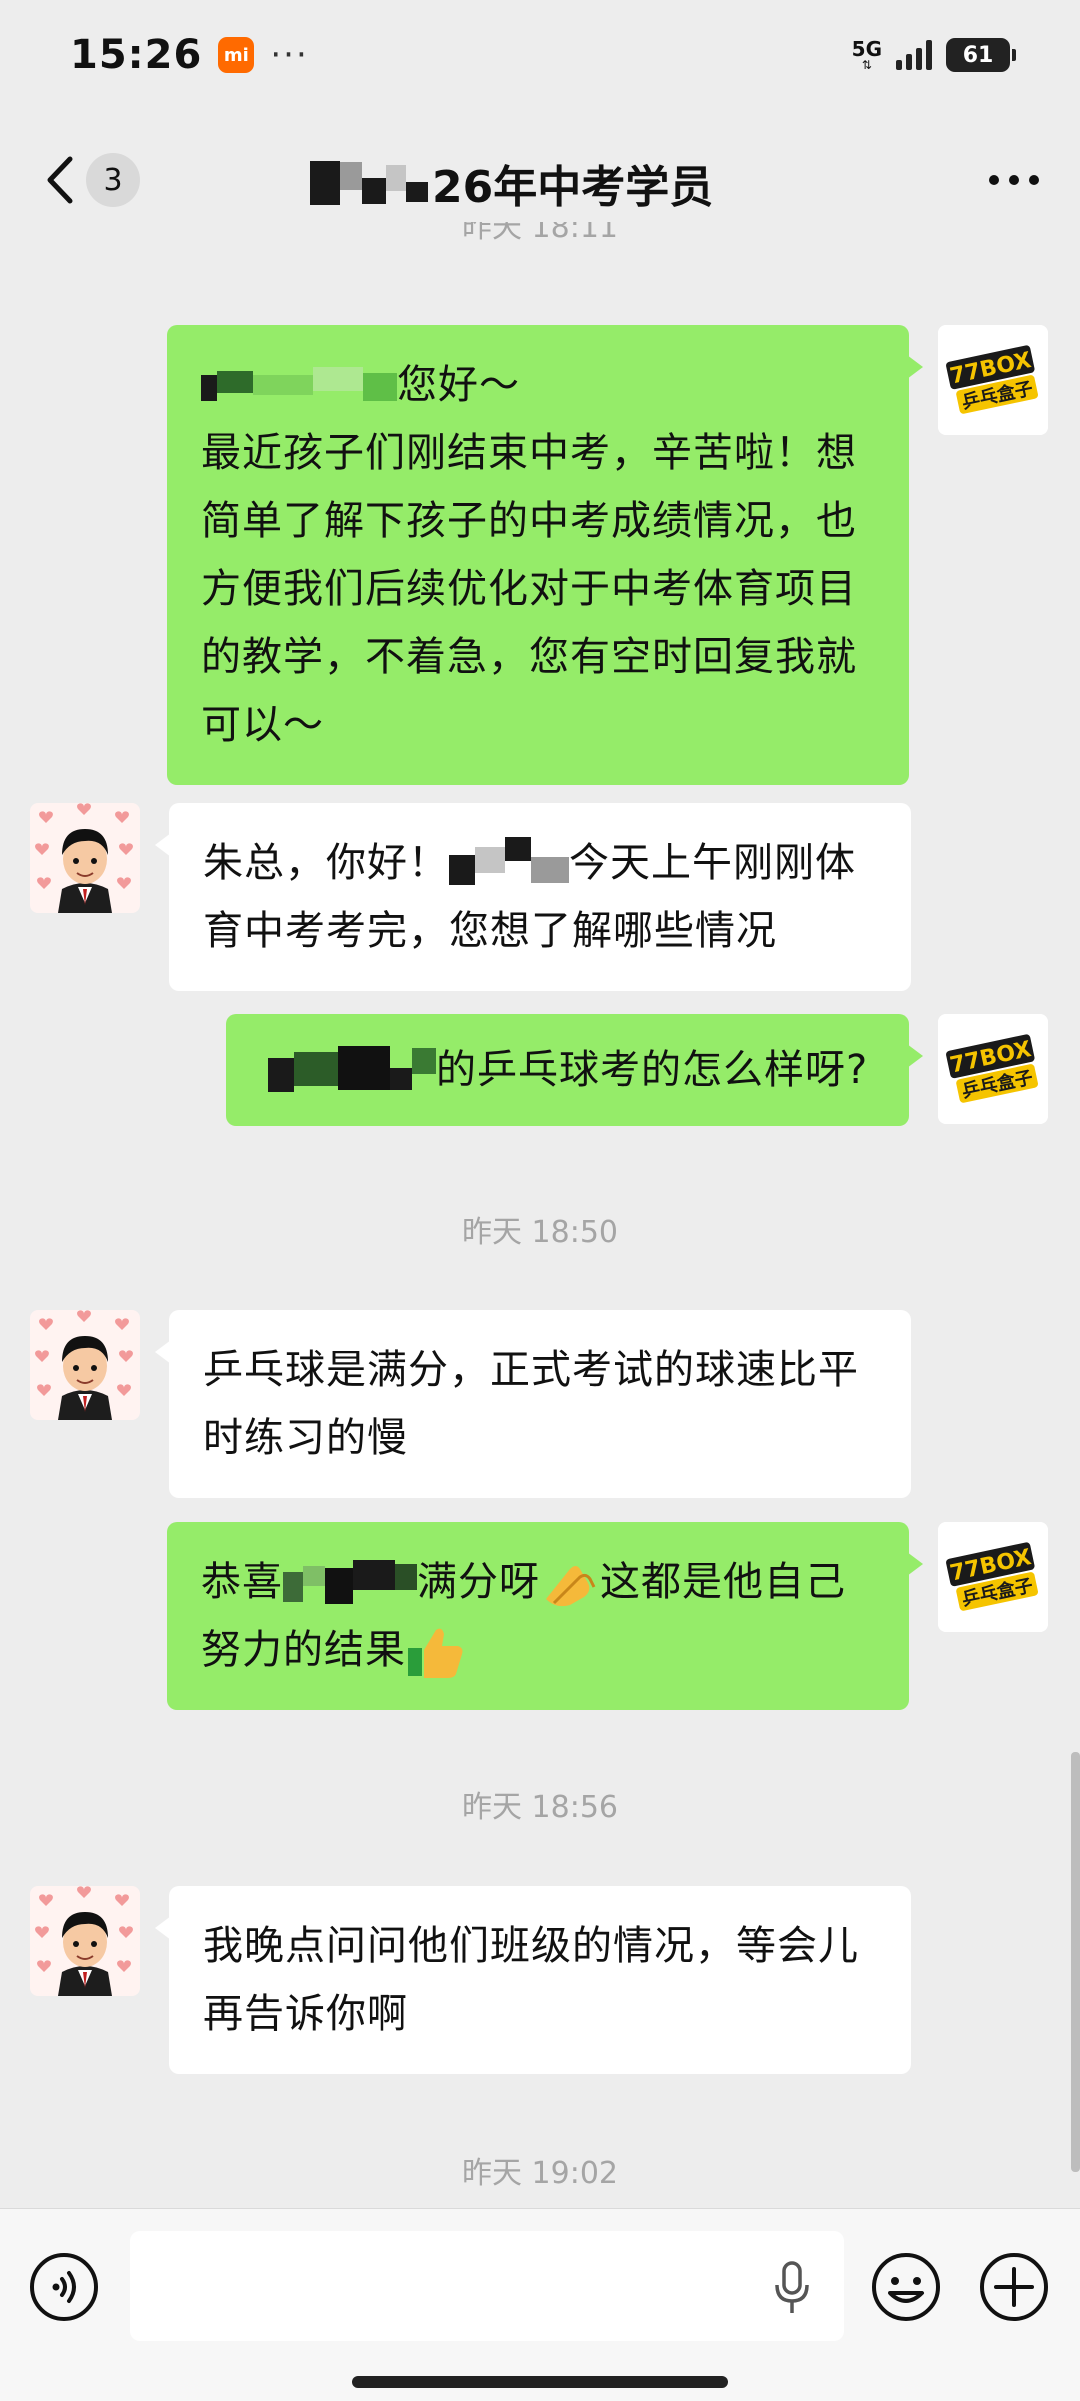 Image resolution: width=1080 pixels, height=2401 pixels. Describe the element at coordinates (540, 1232) in the screenshot. I see `timestamp: 昨天 18:50` at that location.